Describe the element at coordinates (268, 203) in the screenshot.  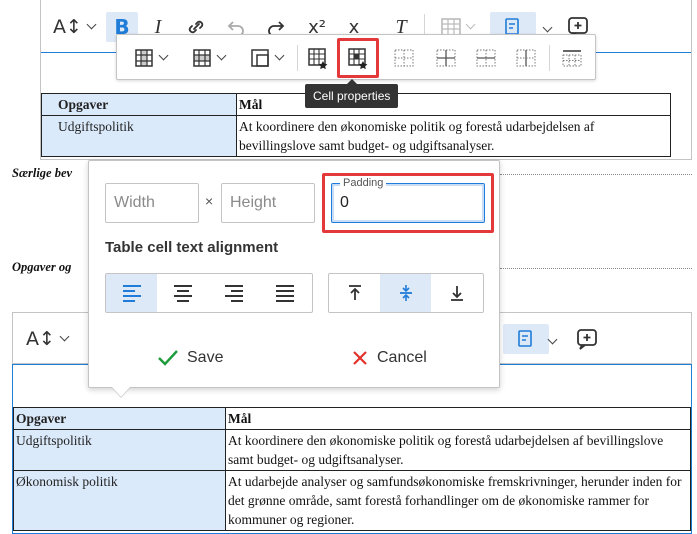
I see `cell-height-field: Height` at that location.